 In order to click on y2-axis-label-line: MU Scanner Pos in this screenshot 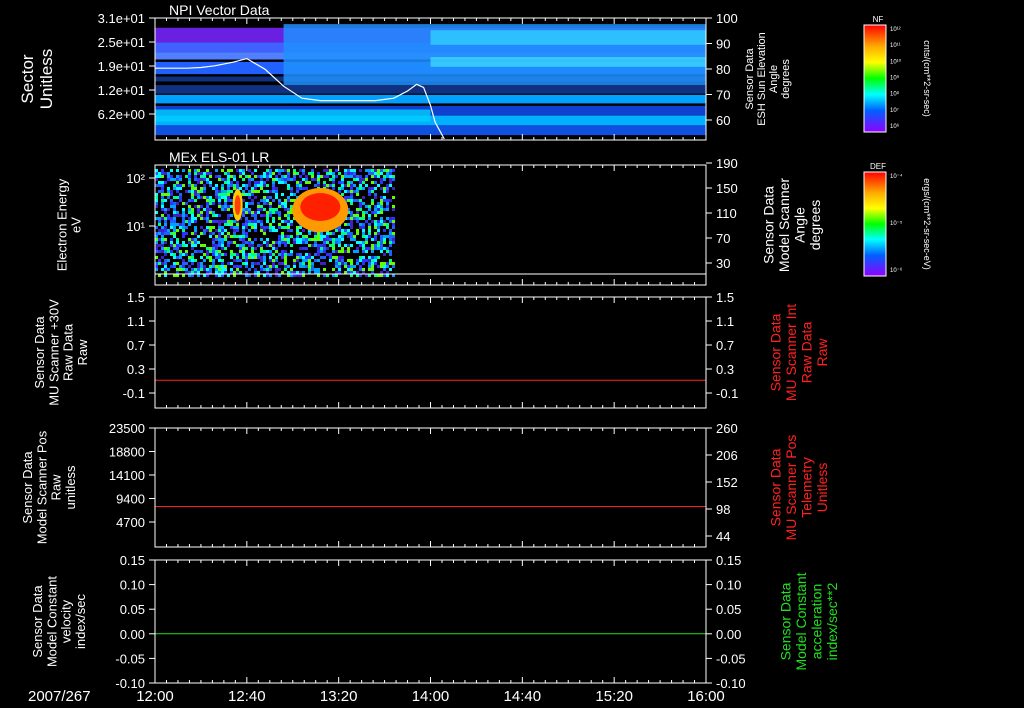, I will do `click(791, 488)`.